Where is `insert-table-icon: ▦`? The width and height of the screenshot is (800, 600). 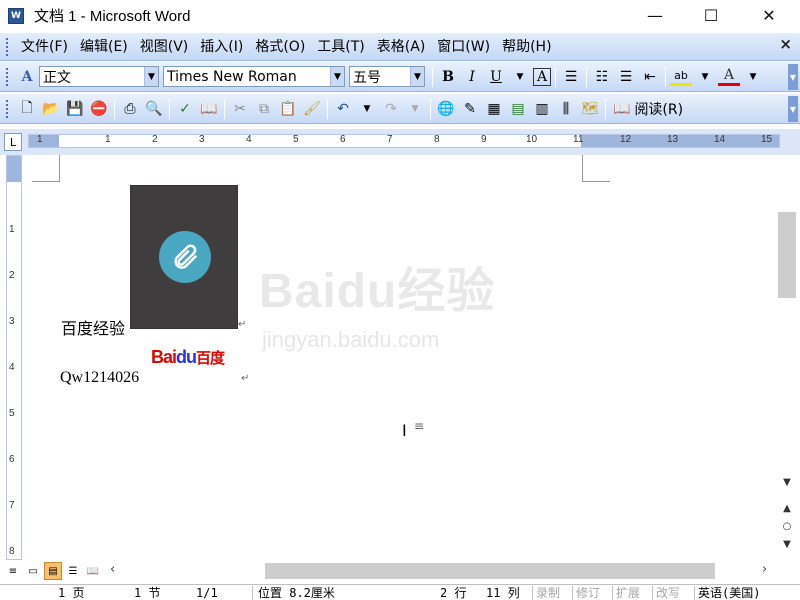 insert-table-icon: ▦ is located at coordinates (494, 109).